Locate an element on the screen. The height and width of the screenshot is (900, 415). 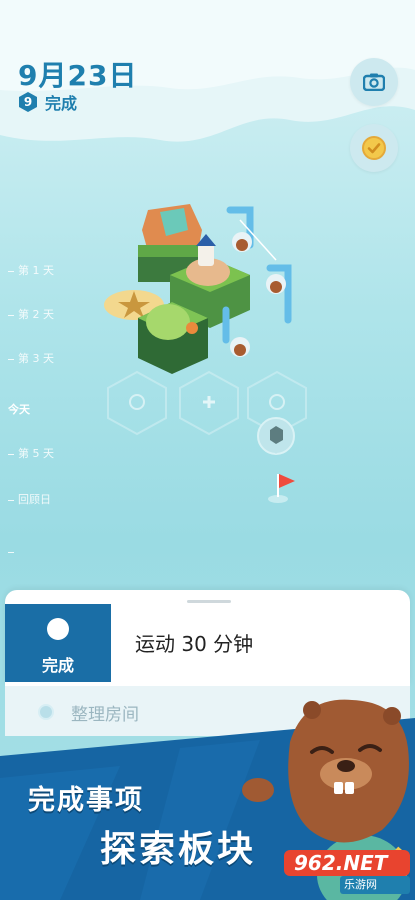
promo-title-line1: 完成事项 is located at coordinates (86, 800).